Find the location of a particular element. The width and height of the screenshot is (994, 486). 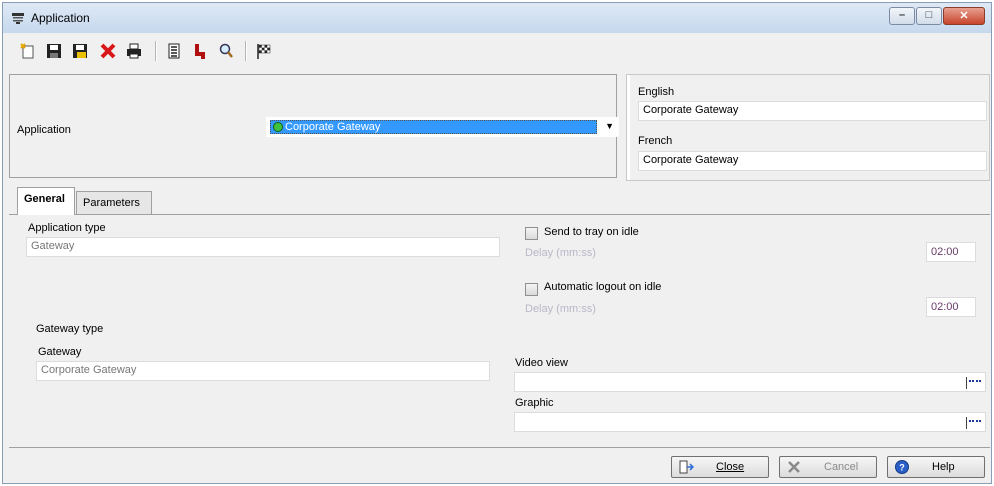

video-view-label: Video view is located at coordinates (541, 363).